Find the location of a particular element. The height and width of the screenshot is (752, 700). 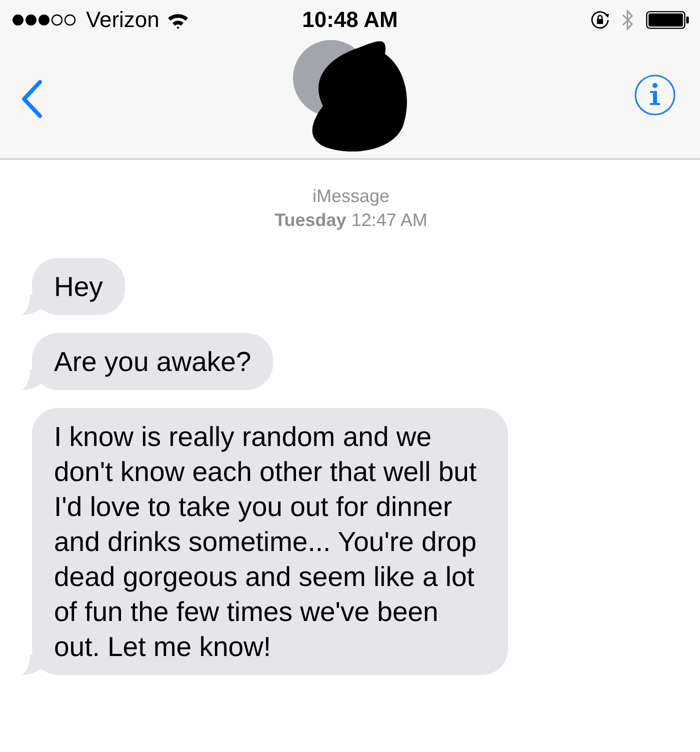

info-button is located at coordinates (655, 95).